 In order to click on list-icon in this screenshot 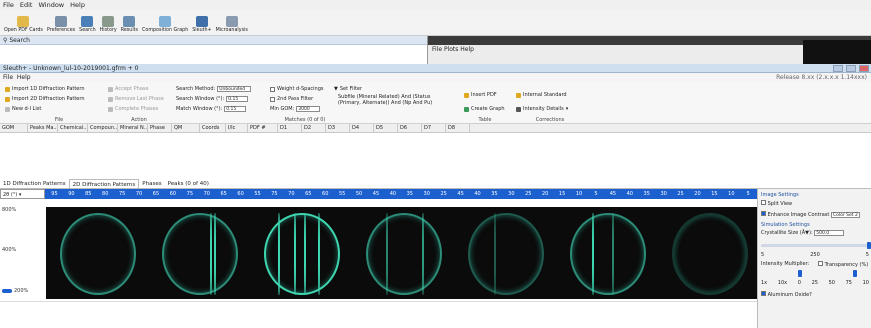, I will do `click(7, 109)`.